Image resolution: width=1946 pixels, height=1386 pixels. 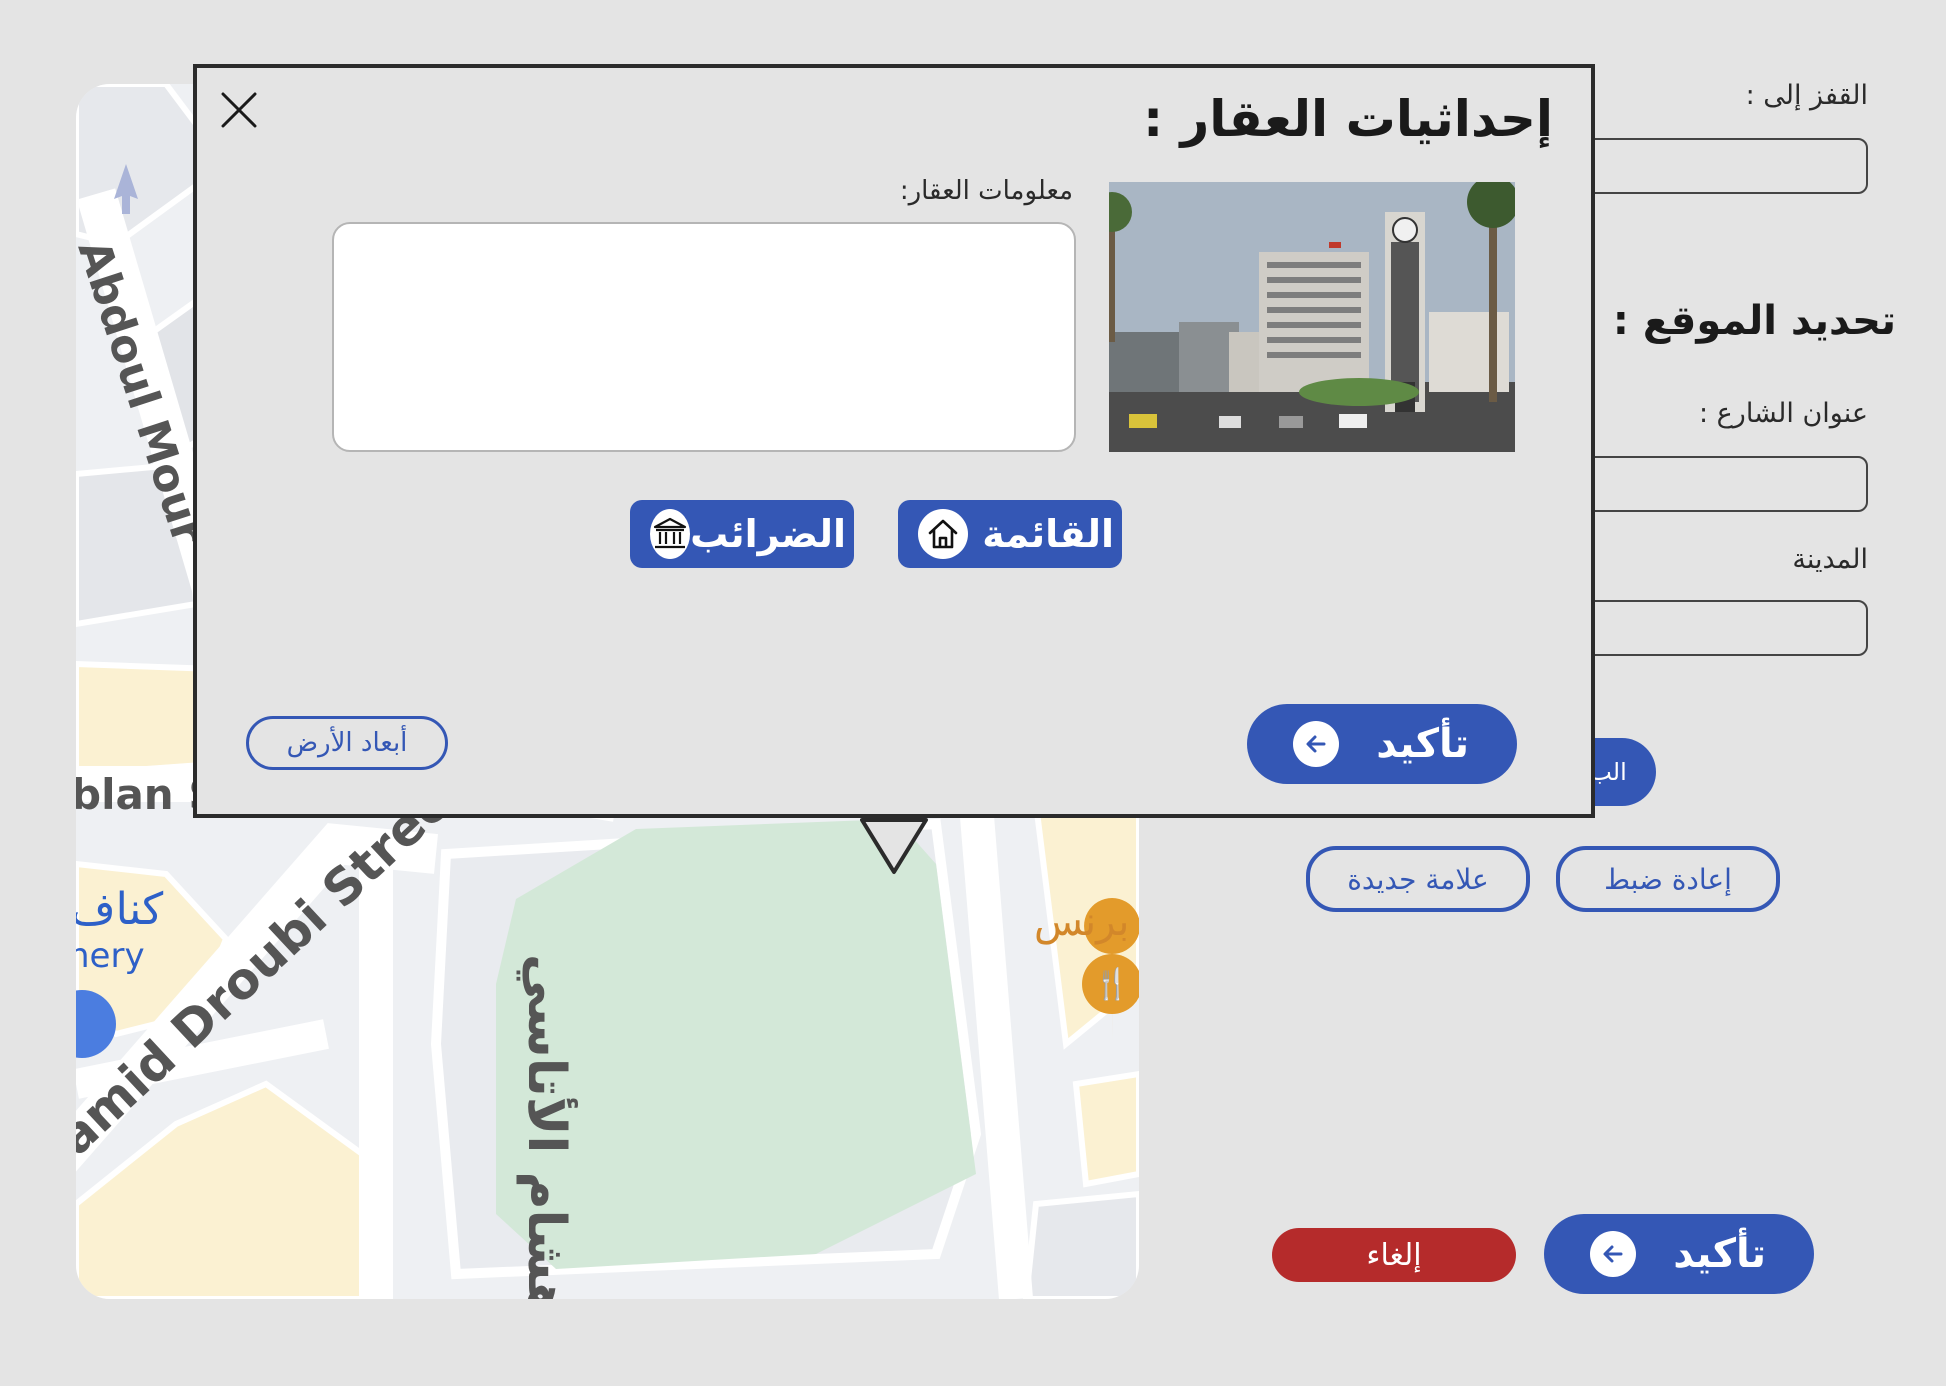 I want to click on property-info-textarea, so click(x=704, y=337).